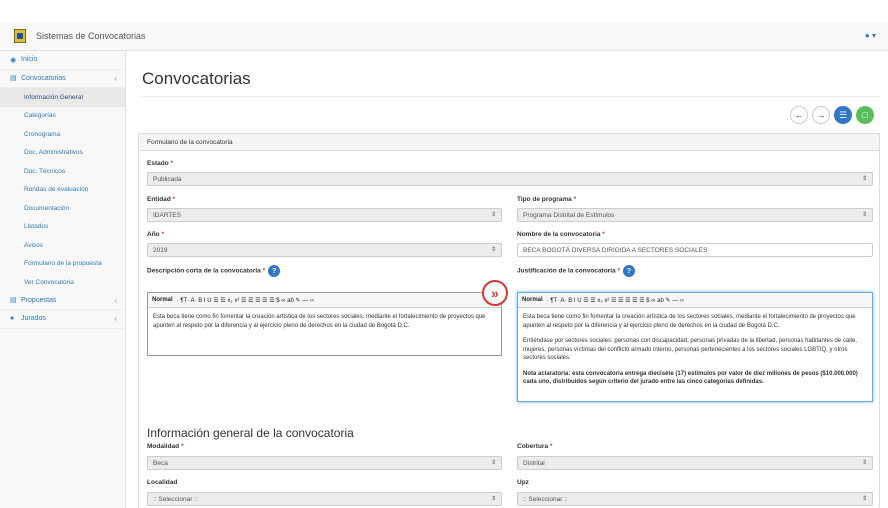 The image size is (888, 508). I want to click on modalidad-label: Modalidad *, so click(165, 446).